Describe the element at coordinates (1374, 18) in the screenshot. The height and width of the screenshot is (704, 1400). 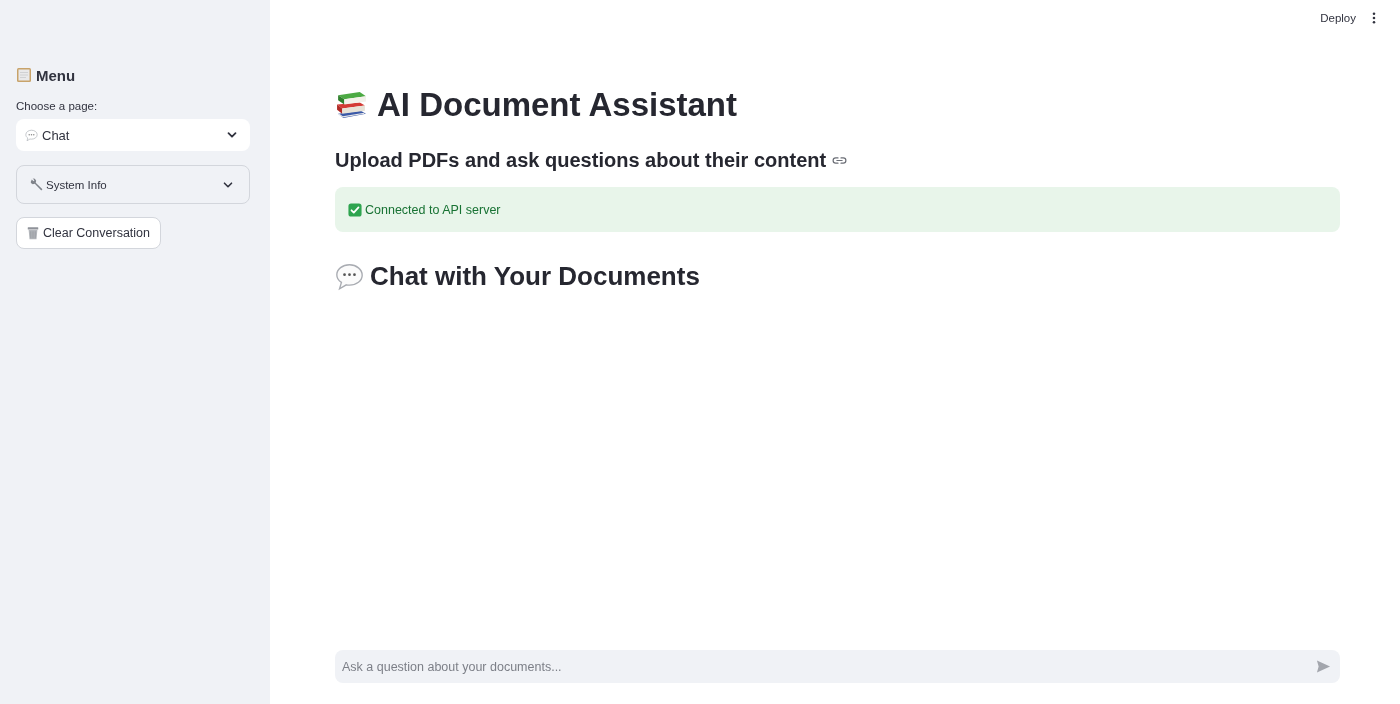
I see `more-options-icon` at that location.